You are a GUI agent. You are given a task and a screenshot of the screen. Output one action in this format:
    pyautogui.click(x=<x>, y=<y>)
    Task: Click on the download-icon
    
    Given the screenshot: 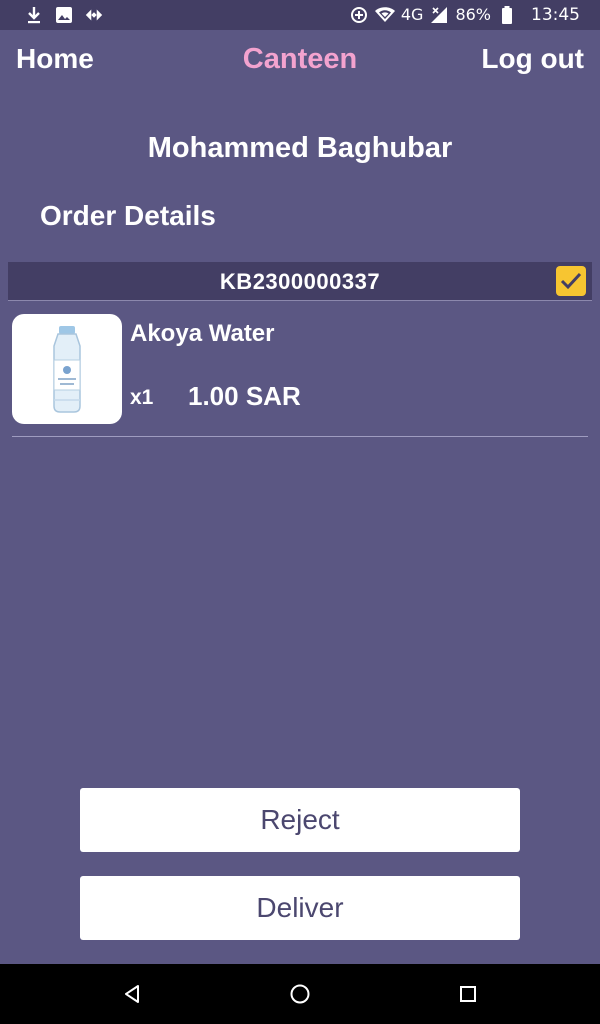 What is the action you would take?
    pyautogui.click(x=34, y=15)
    